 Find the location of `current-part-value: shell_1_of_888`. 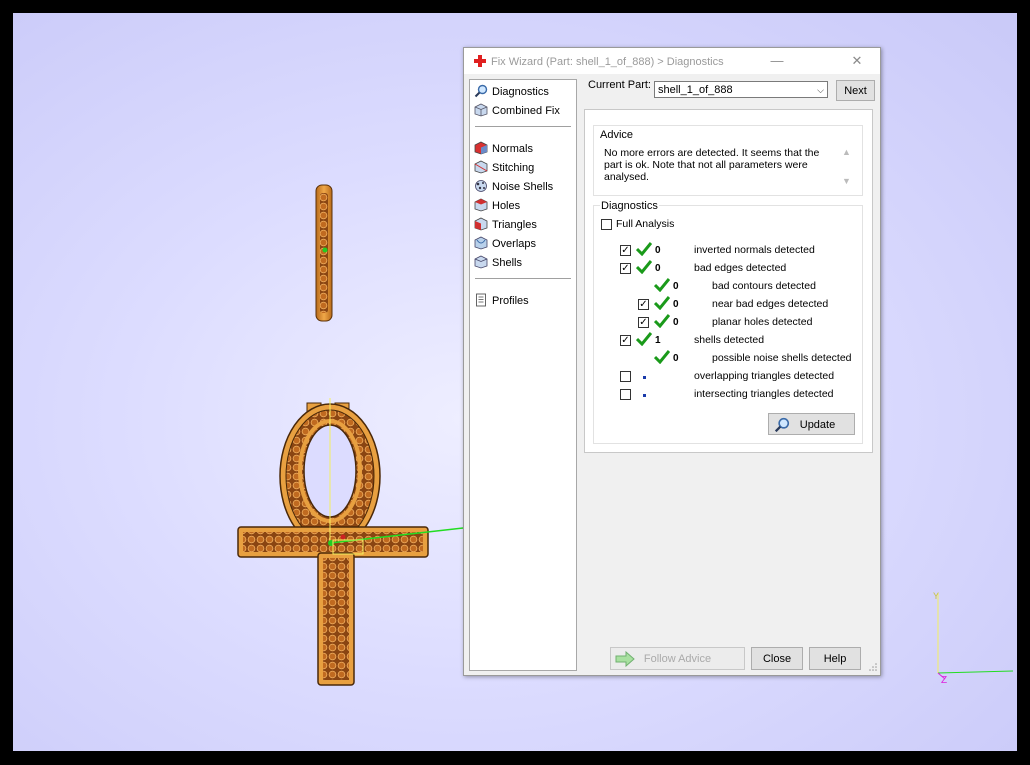

current-part-value: shell_1_of_888 is located at coordinates (695, 90).